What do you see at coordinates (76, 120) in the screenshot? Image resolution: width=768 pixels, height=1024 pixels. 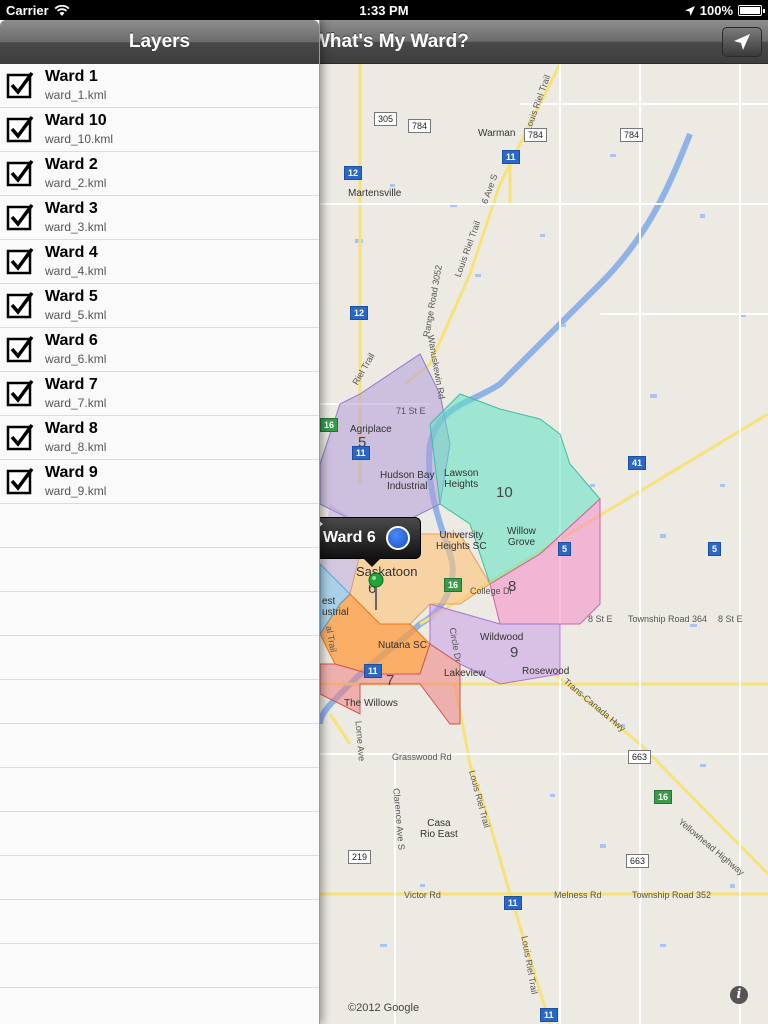 I see `layer-name: Ward 10` at bounding box center [76, 120].